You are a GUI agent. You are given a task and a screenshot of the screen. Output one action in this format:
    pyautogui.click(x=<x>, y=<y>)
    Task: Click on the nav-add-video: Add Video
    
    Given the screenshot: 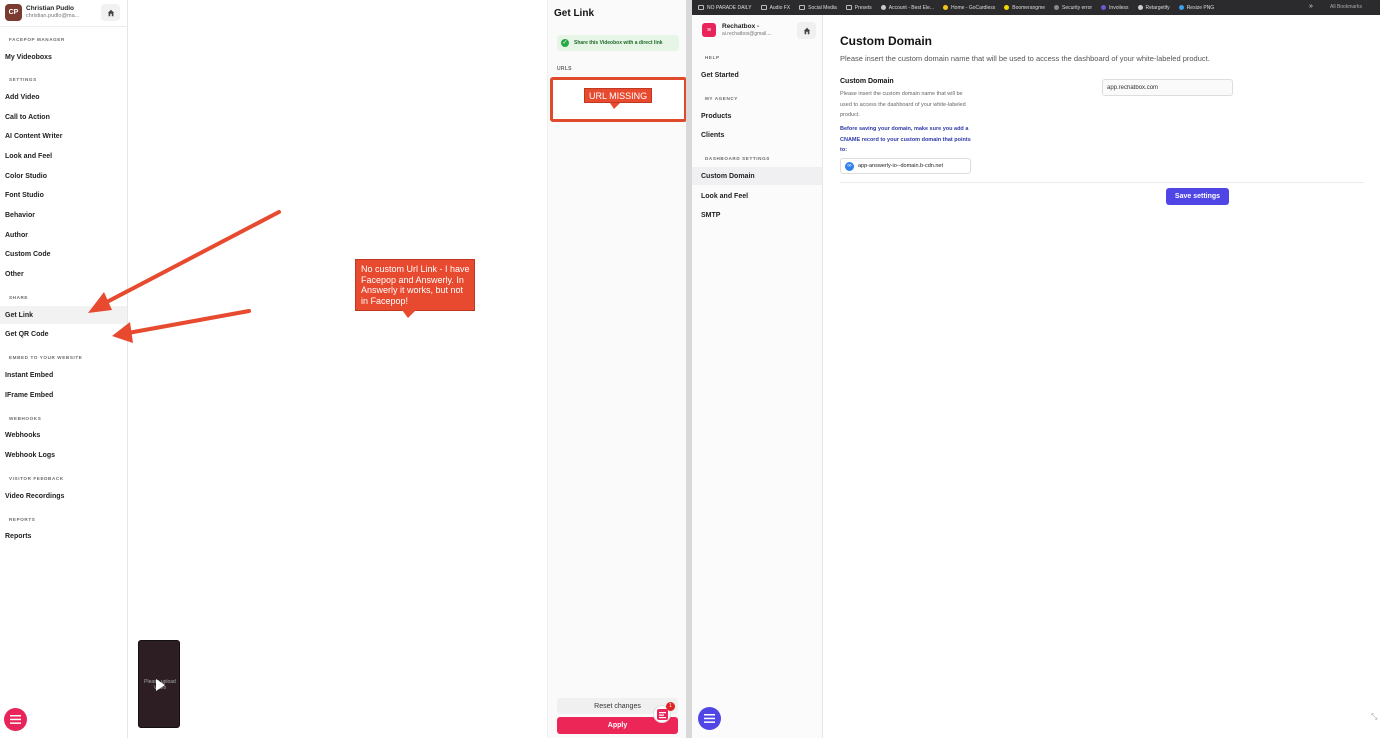 What is the action you would take?
    pyautogui.click(x=63, y=97)
    